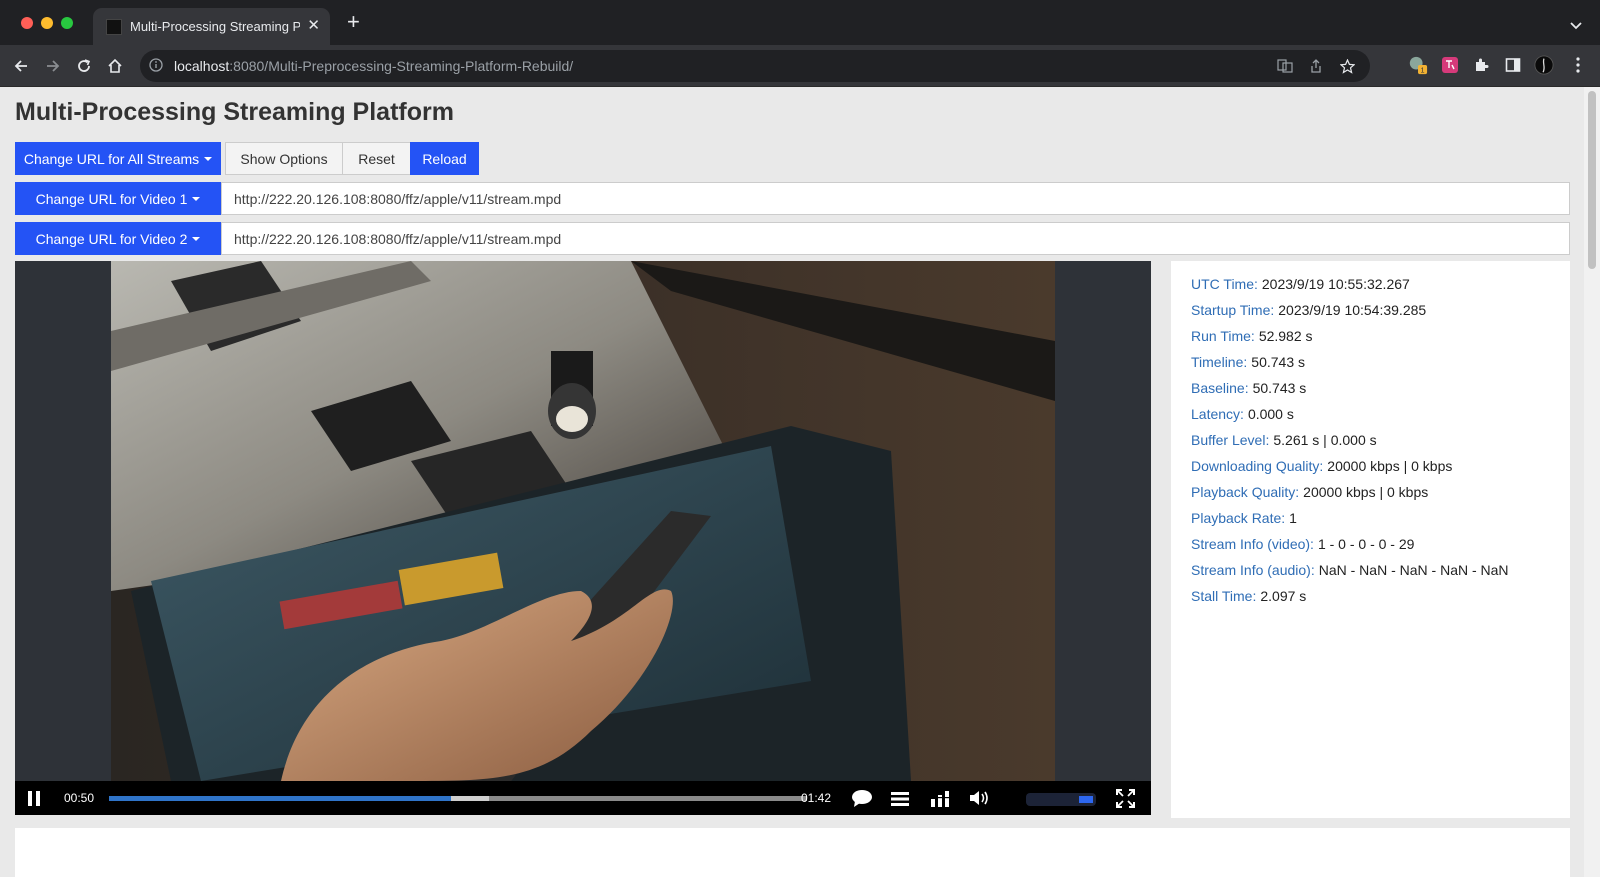  Describe the element at coordinates (1230, 440) in the screenshot. I see `stat-label: Buffer Level:` at that location.